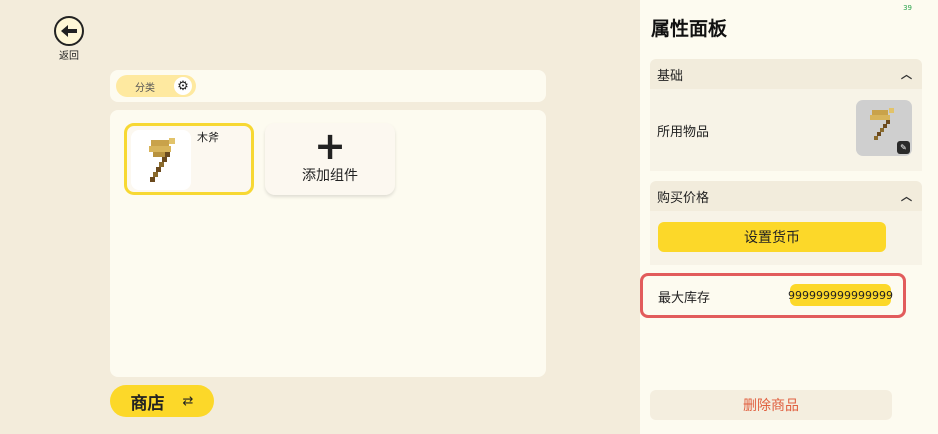 This screenshot has width=938, height=434. What do you see at coordinates (786, 74) in the screenshot?
I see `basic-section-header: 基础 ︿` at bounding box center [786, 74].